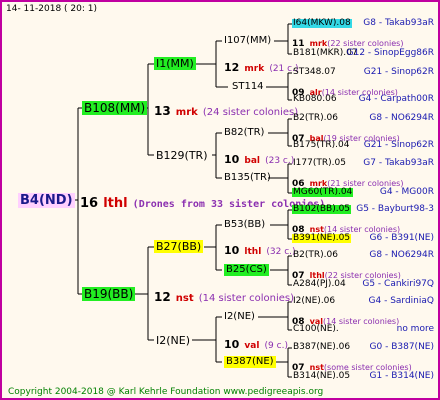  Describe the element at coordinates (280, 161) in the screenshot. I see `drone-note: (23 c.)` at that location.